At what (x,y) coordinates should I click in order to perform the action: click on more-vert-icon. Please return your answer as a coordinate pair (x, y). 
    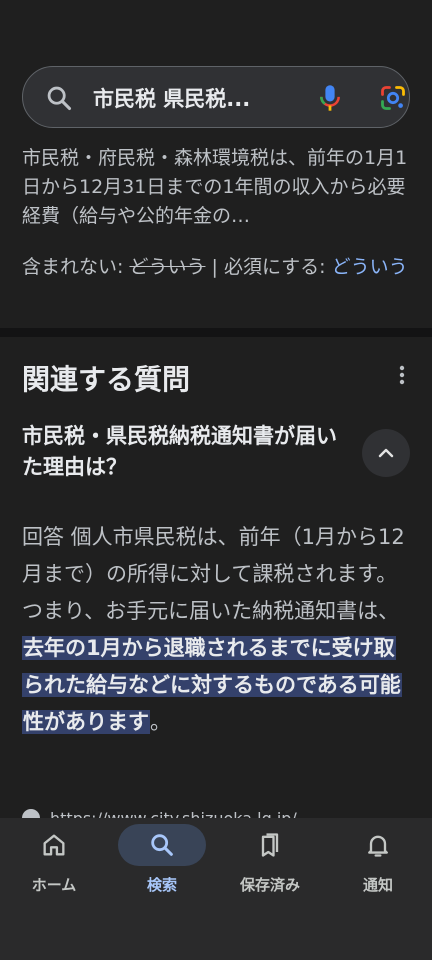
    Looking at the image, I should click on (402, 375).